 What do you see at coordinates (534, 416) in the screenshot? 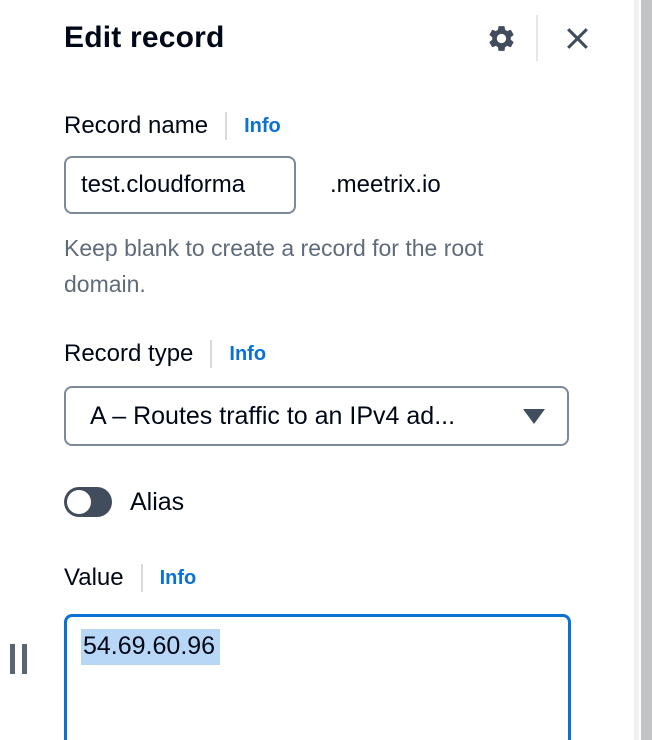
I see `chevron-down-icon` at bounding box center [534, 416].